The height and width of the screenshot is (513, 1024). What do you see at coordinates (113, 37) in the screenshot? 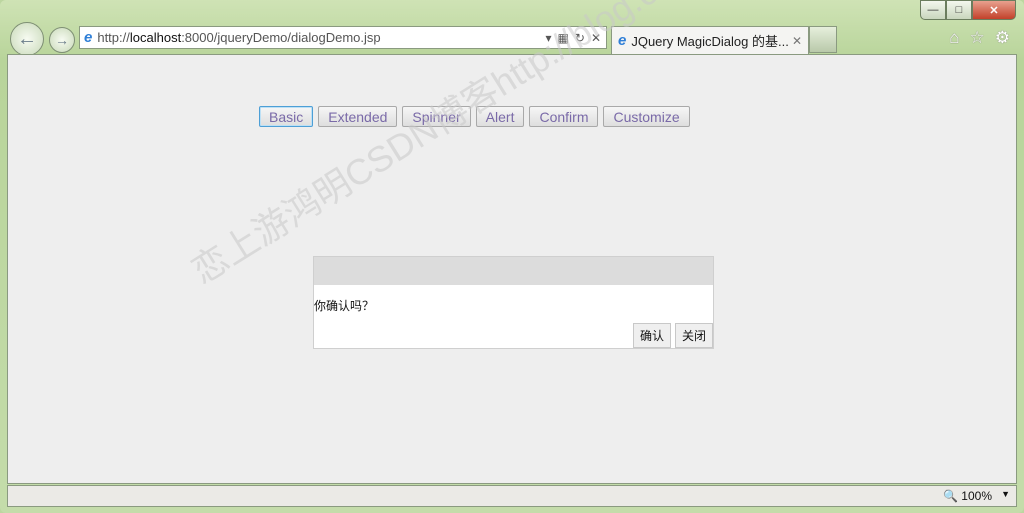
I see `url-prefix: http://` at bounding box center [113, 37].